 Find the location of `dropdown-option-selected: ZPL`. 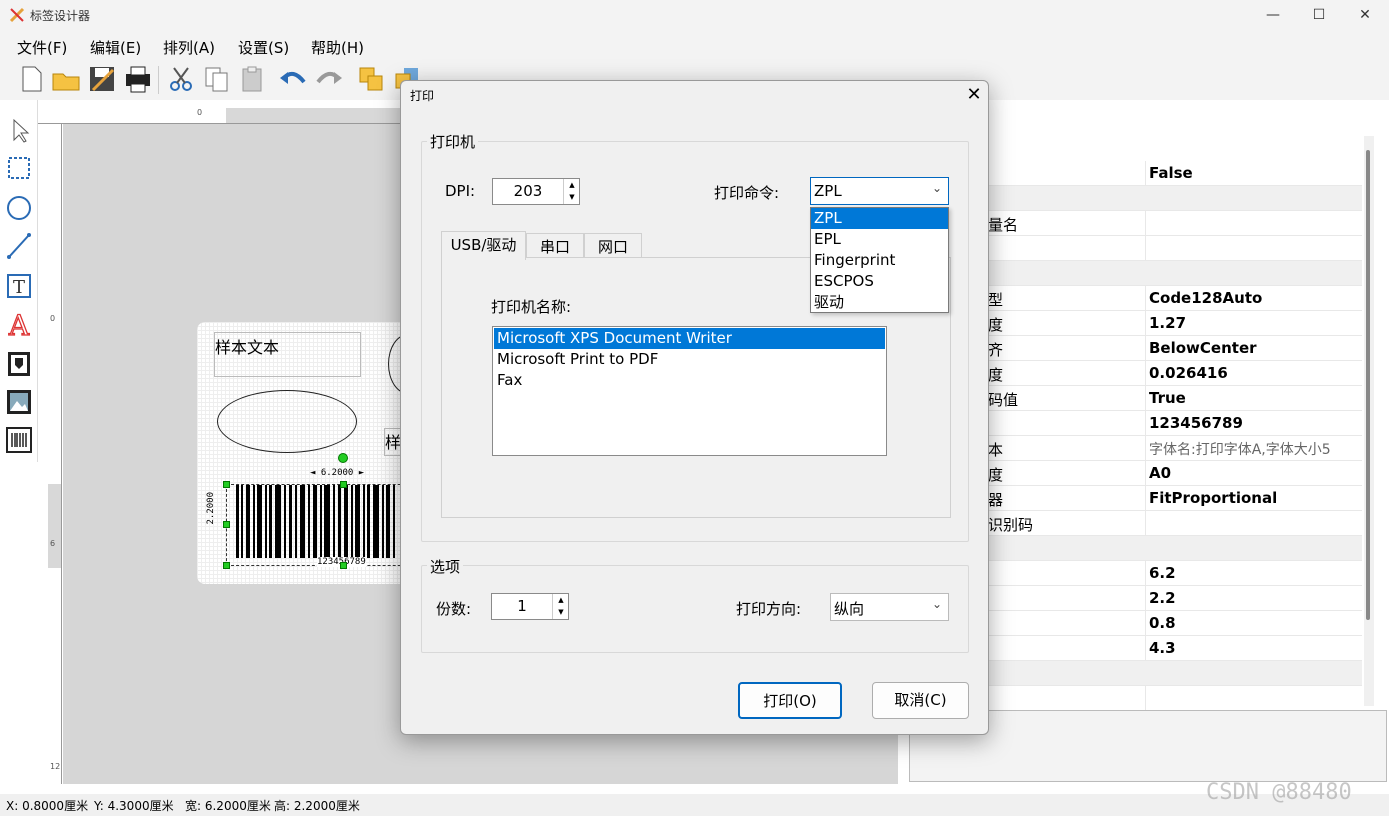

dropdown-option-selected: ZPL is located at coordinates (879, 218).